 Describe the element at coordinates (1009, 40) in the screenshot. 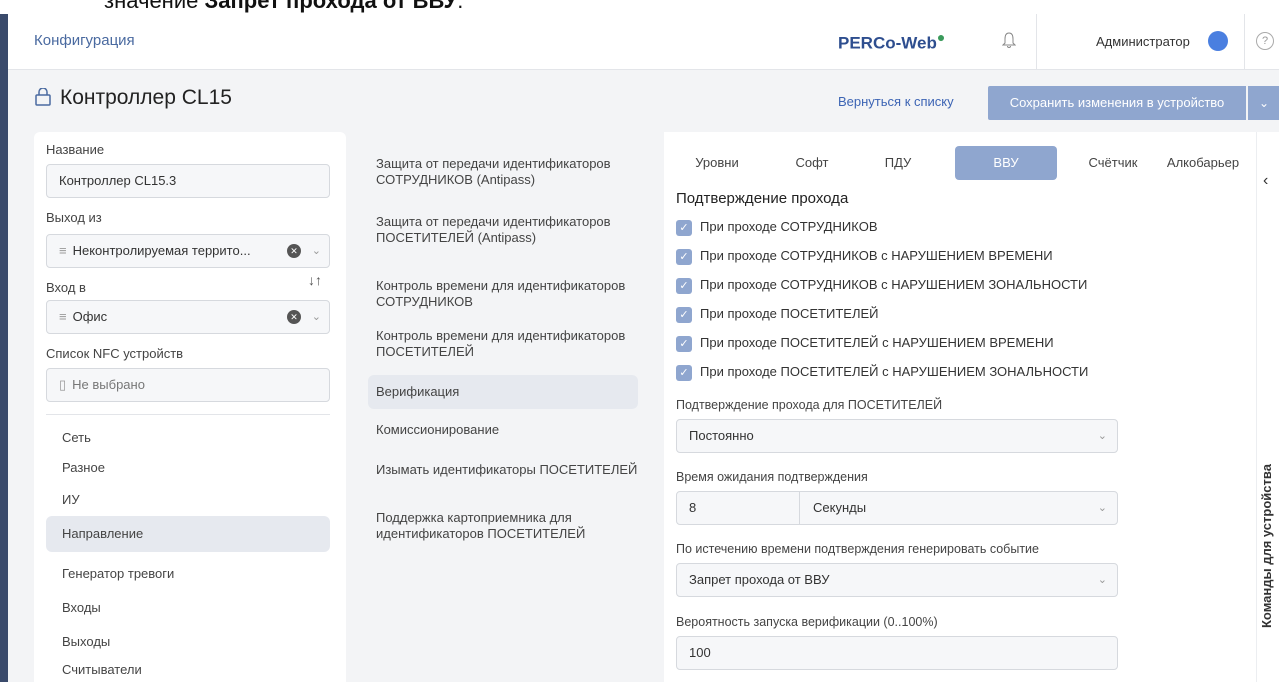

I see `bell-icon` at that location.